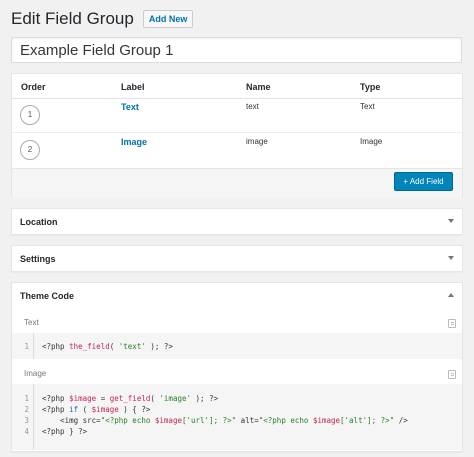 The height and width of the screenshot is (457, 474). I want to click on code-token: ['url']; ?>", so click(209, 420).